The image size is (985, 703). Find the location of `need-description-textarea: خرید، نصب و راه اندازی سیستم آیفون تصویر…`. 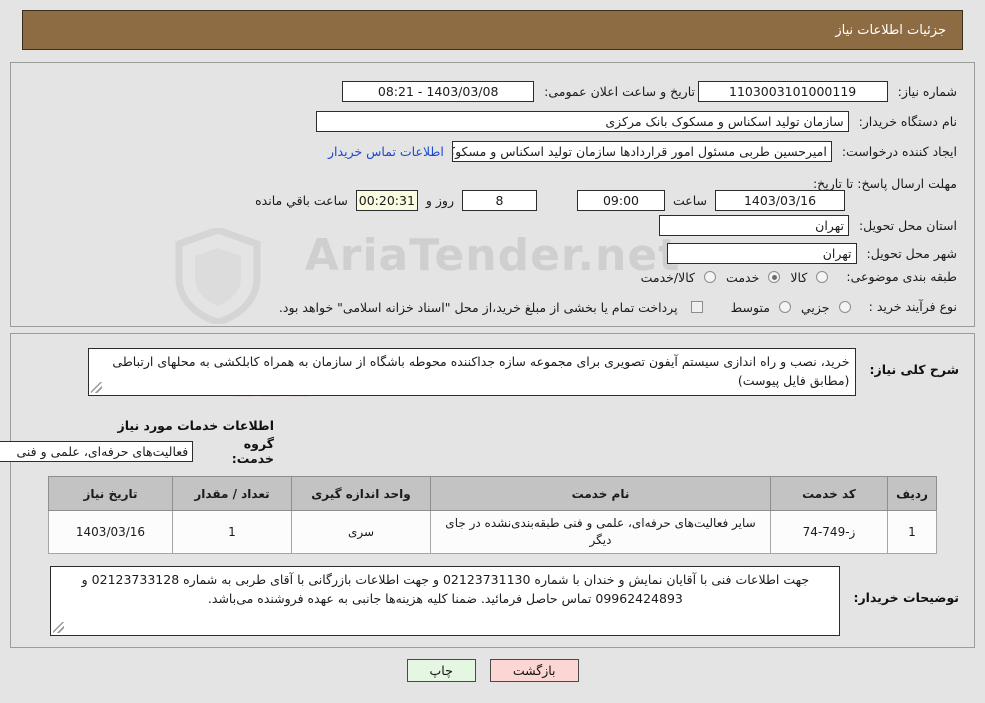

need-description-textarea: خرید، نصب و راه اندازی سیستم آیفون تصویر… is located at coordinates (472, 372).